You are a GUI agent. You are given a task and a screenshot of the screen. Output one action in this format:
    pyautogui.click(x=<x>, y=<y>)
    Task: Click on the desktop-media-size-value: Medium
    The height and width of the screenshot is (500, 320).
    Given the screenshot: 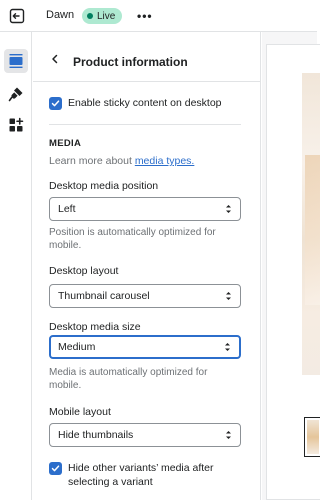 What is the action you would take?
    pyautogui.click(x=77, y=347)
    